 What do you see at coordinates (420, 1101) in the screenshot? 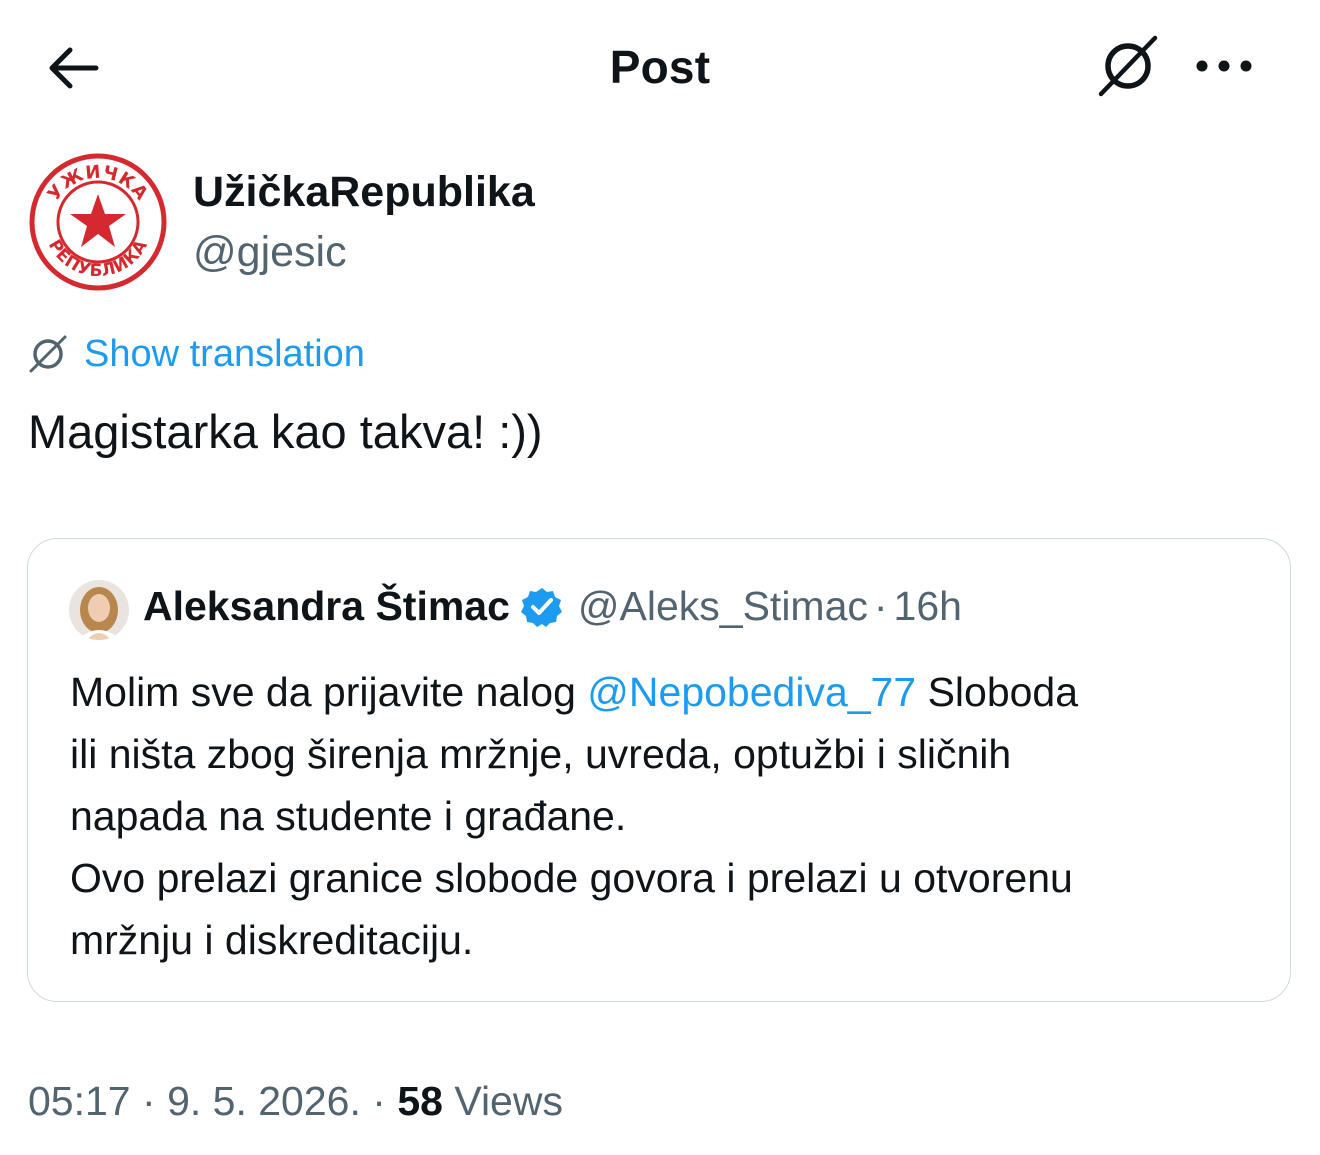
I see `views-count: 58` at bounding box center [420, 1101].